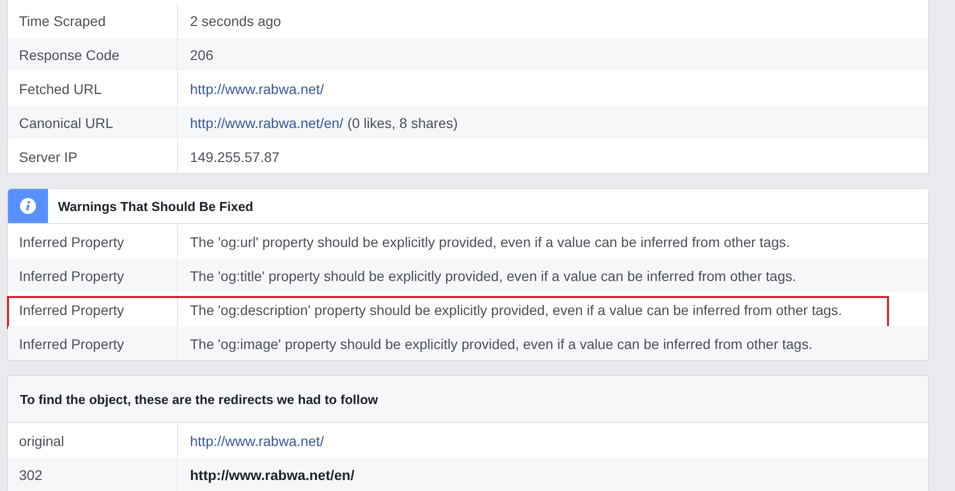 The height and width of the screenshot is (491, 955). What do you see at coordinates (202, 54) in the screenshot?
I see `property-value: 206` at bounding box center [202, 54].